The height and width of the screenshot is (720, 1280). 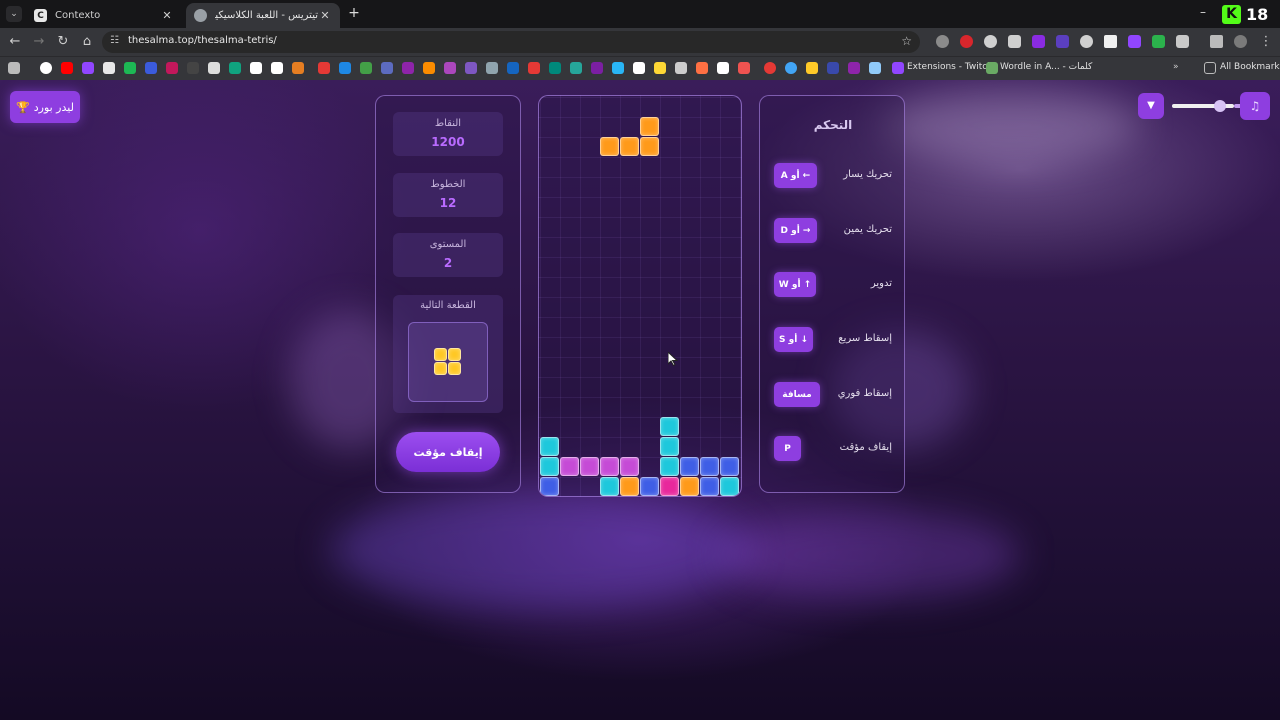 What do you see at coordinates (898, 68) in the screenshot?
I see `twitch-bookmark-icon` at bounding box center [898, 68].